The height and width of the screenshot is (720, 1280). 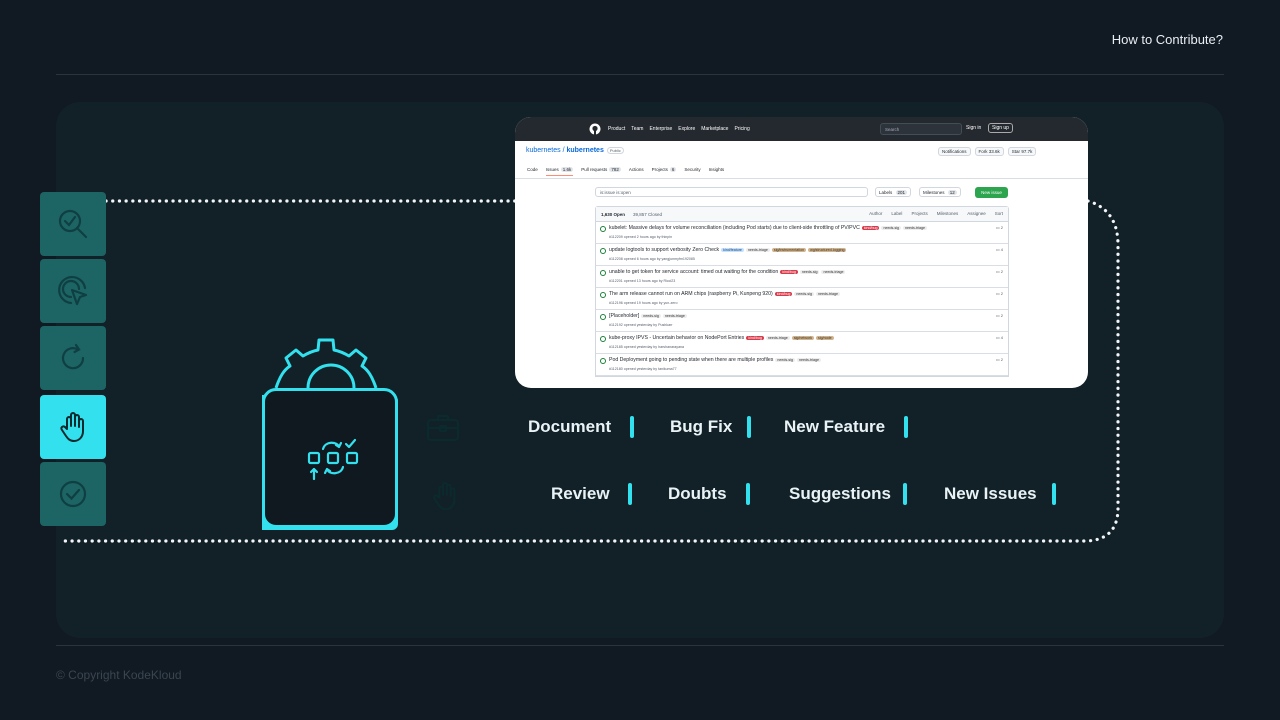 What do you see at coordinates (789, 249) in the screenshot?
I see `issue-label: sig/instrumentation` at bounding box center [789, 249].